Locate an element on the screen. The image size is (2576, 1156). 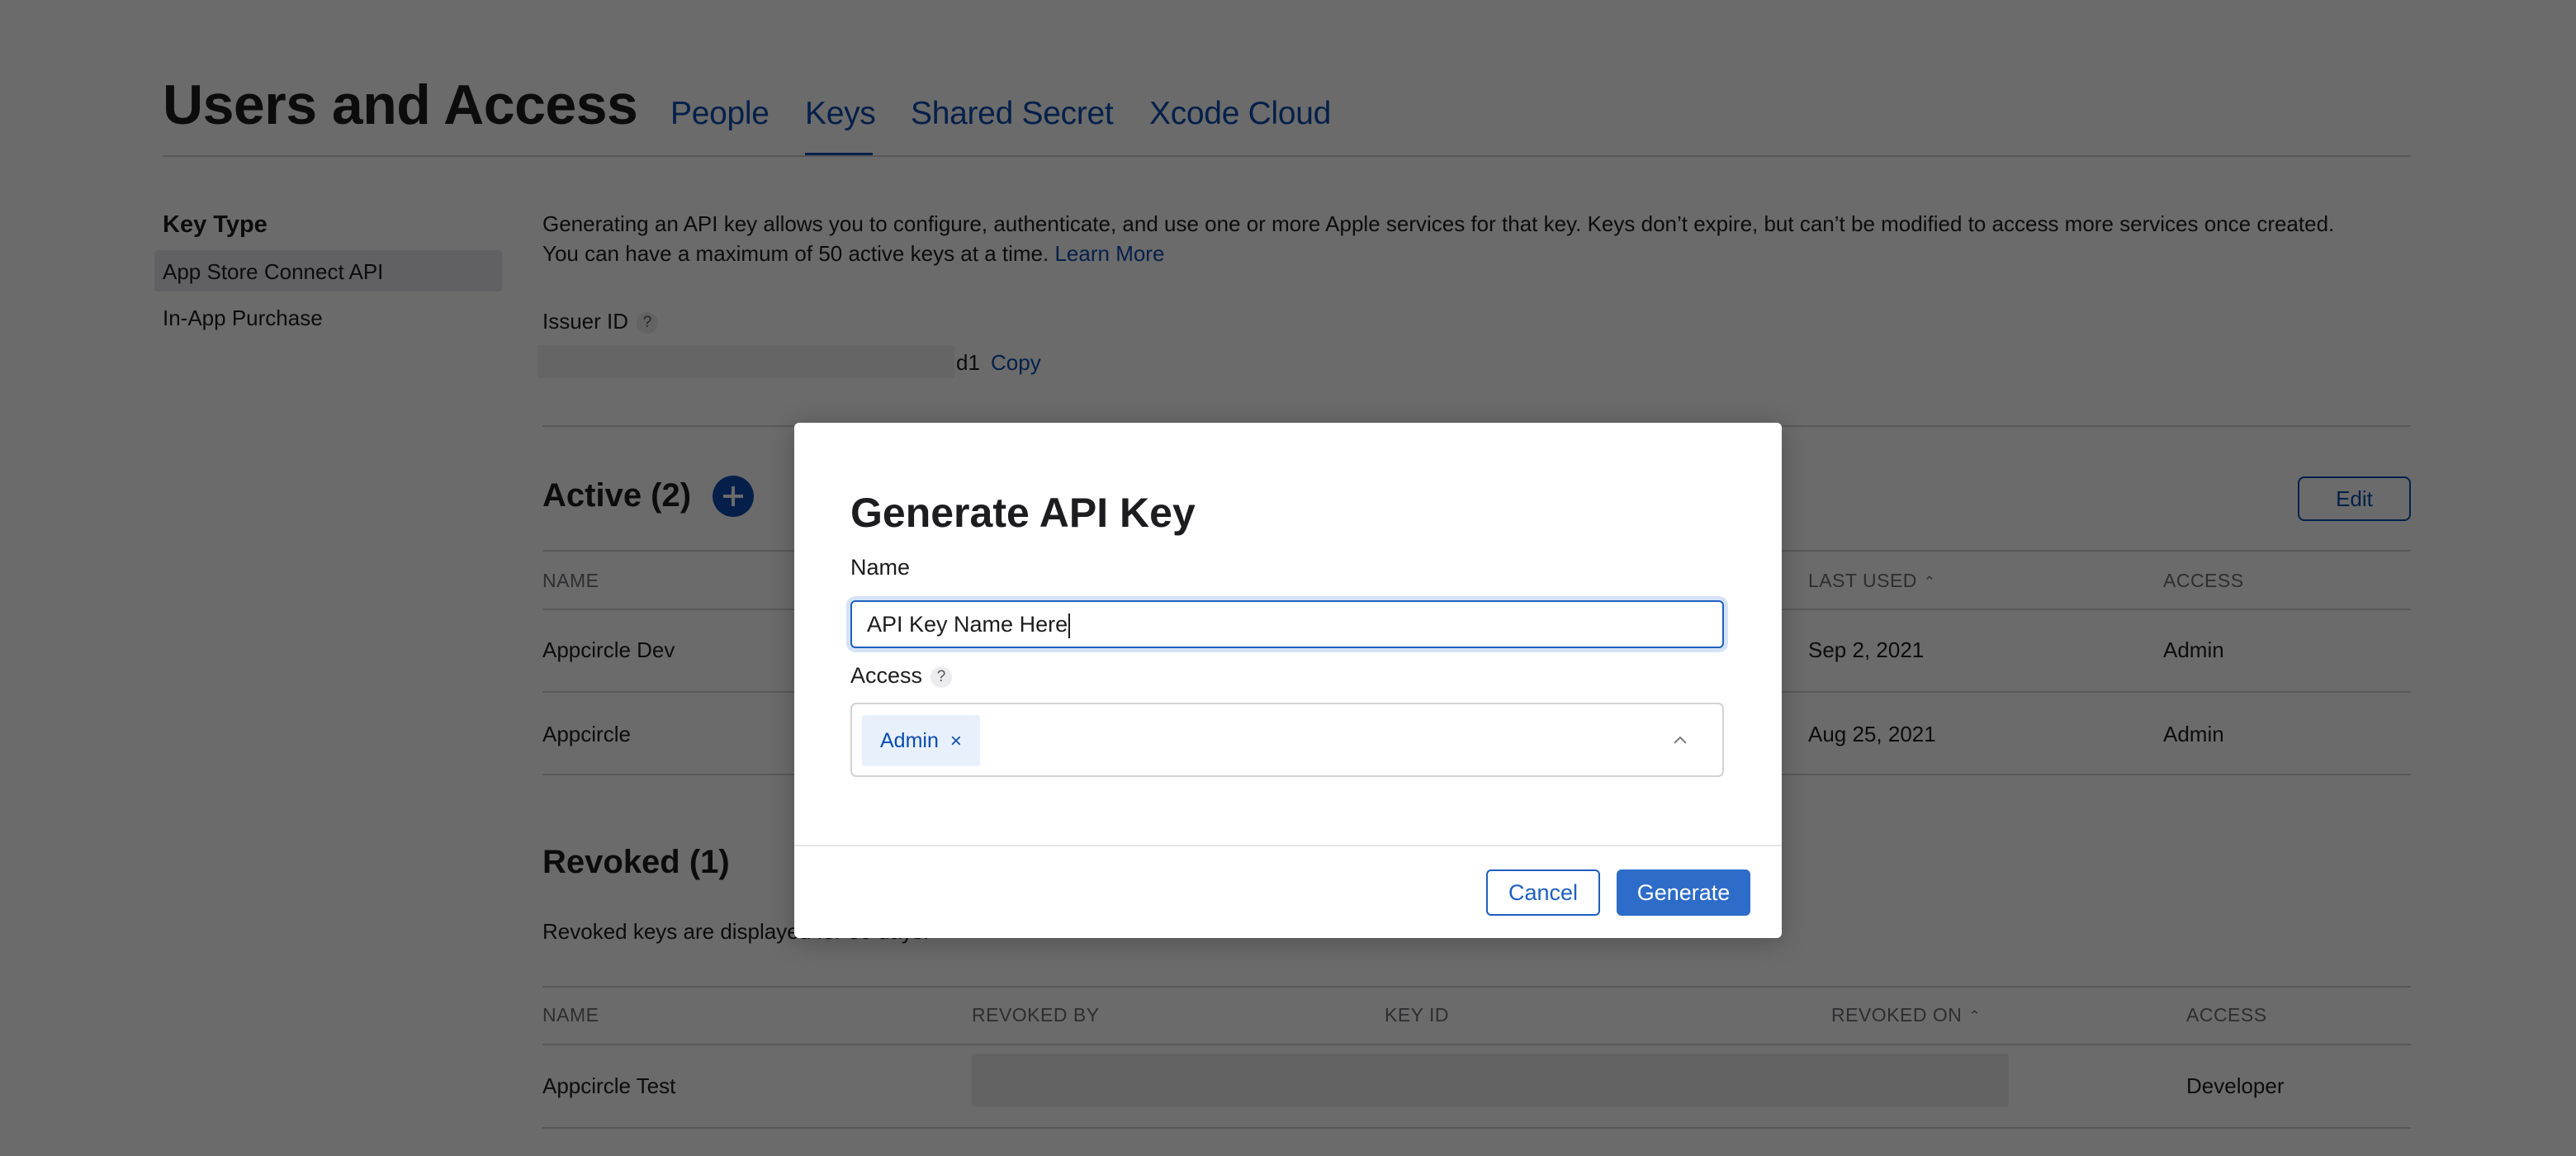
access-select: Admin × is located at coordinates (1287, 740).